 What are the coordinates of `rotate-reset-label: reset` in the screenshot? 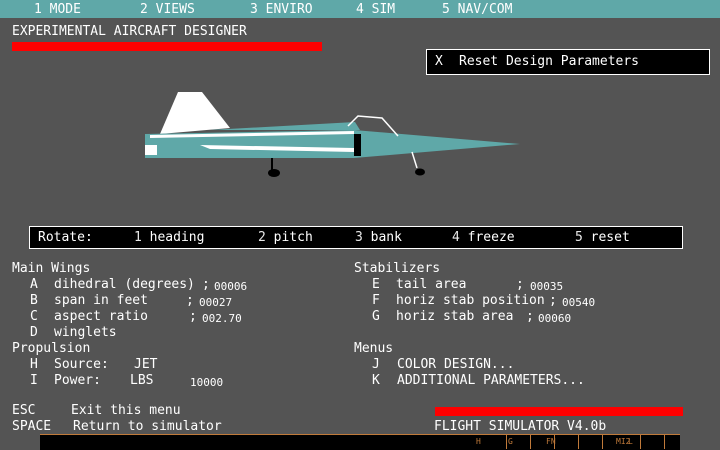 It's located at (610, 237).